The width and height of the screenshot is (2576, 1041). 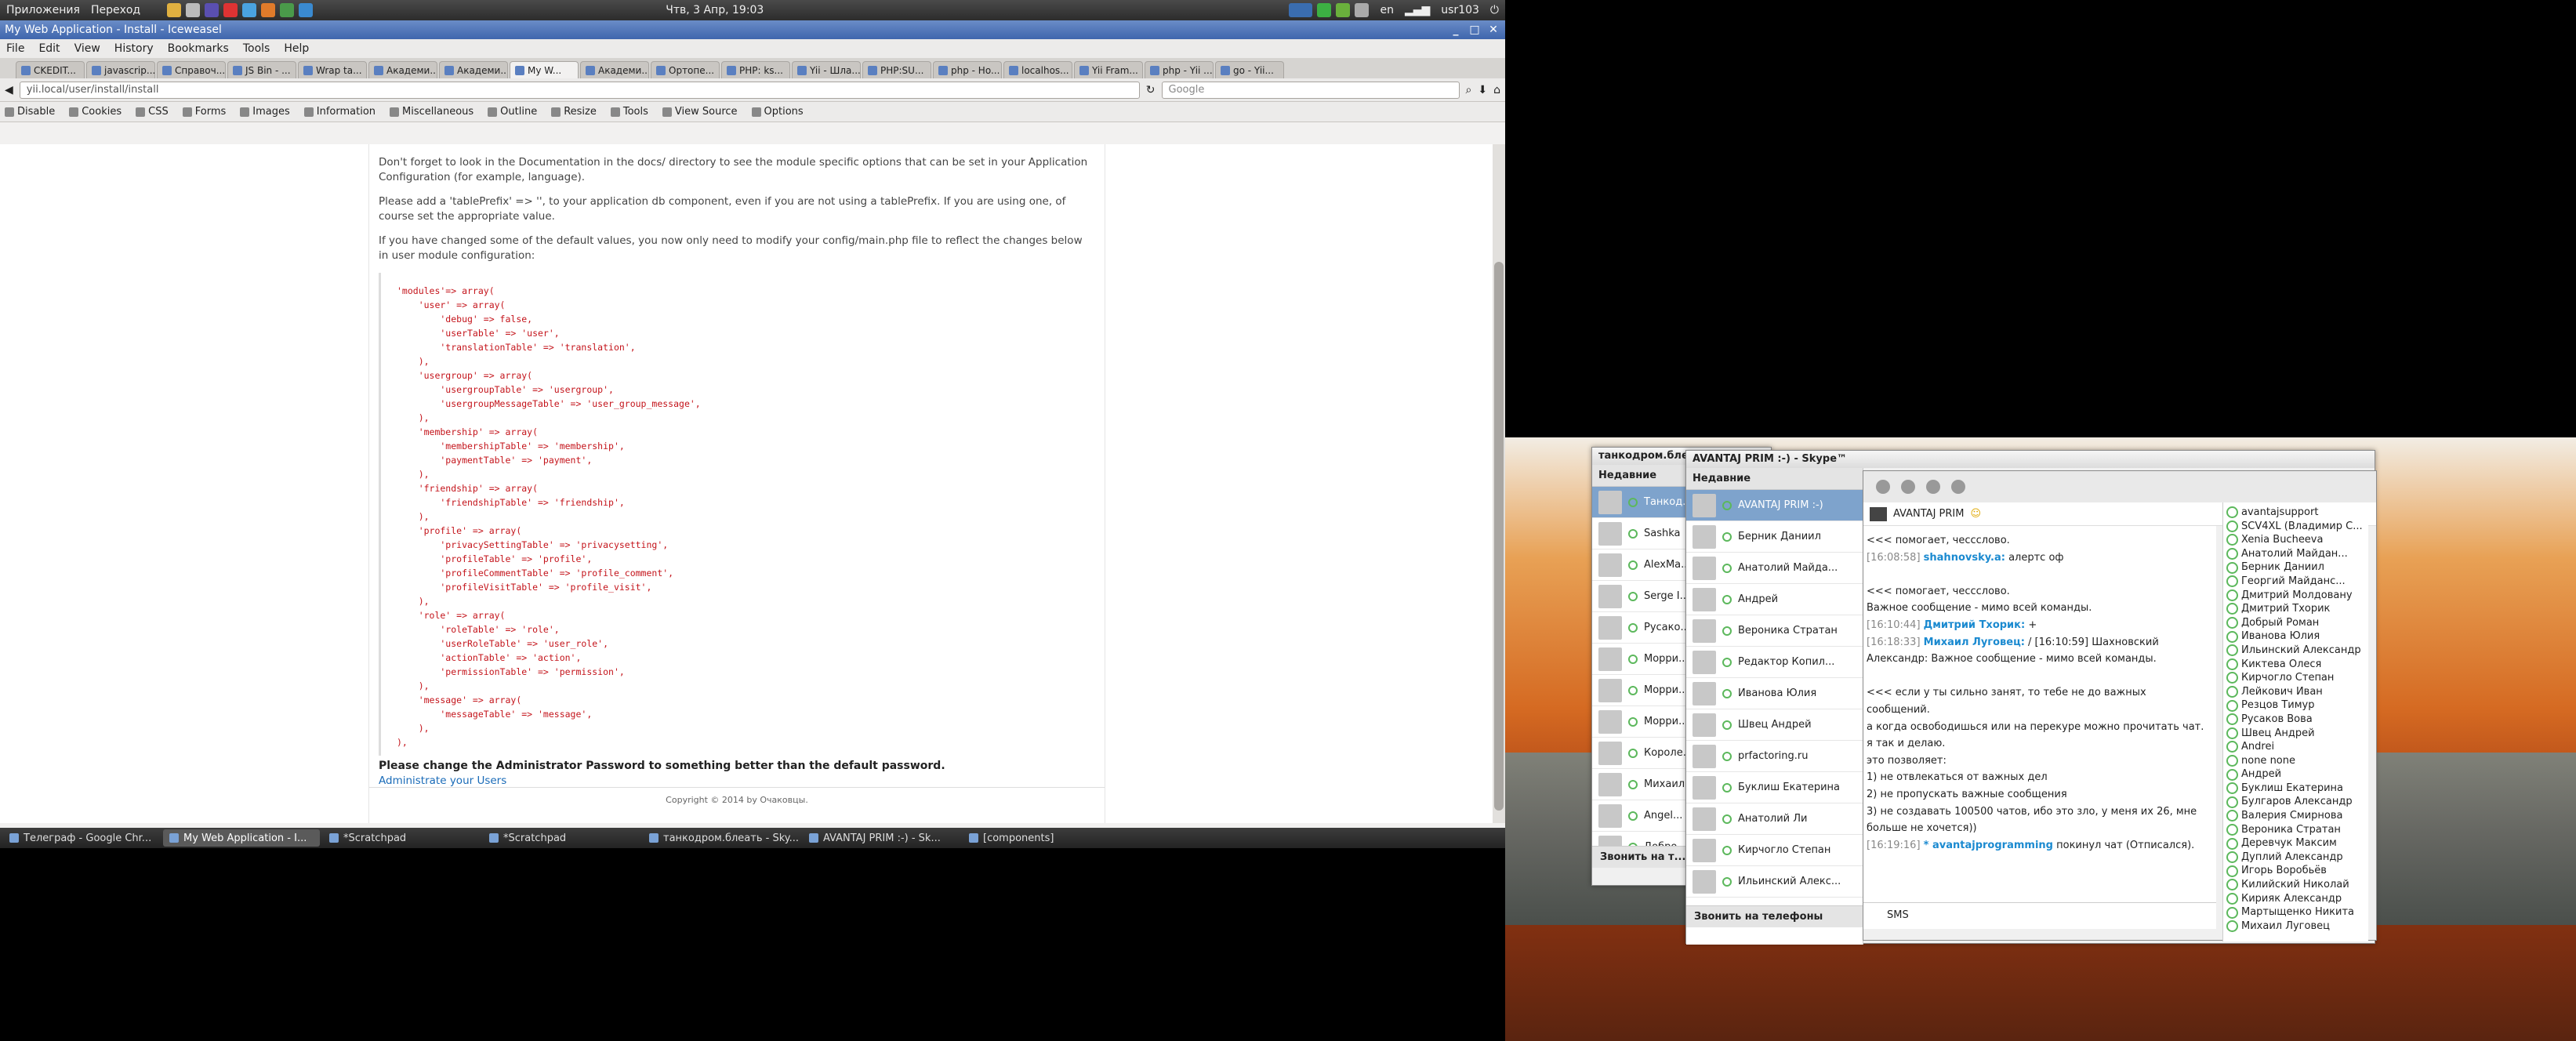 I want to click on search-input: Google, so click(x=1310, y=90).